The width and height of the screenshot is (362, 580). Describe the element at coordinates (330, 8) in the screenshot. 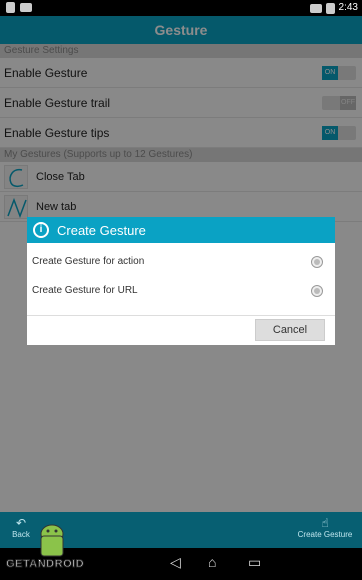

I see `battery-icon` at that location.